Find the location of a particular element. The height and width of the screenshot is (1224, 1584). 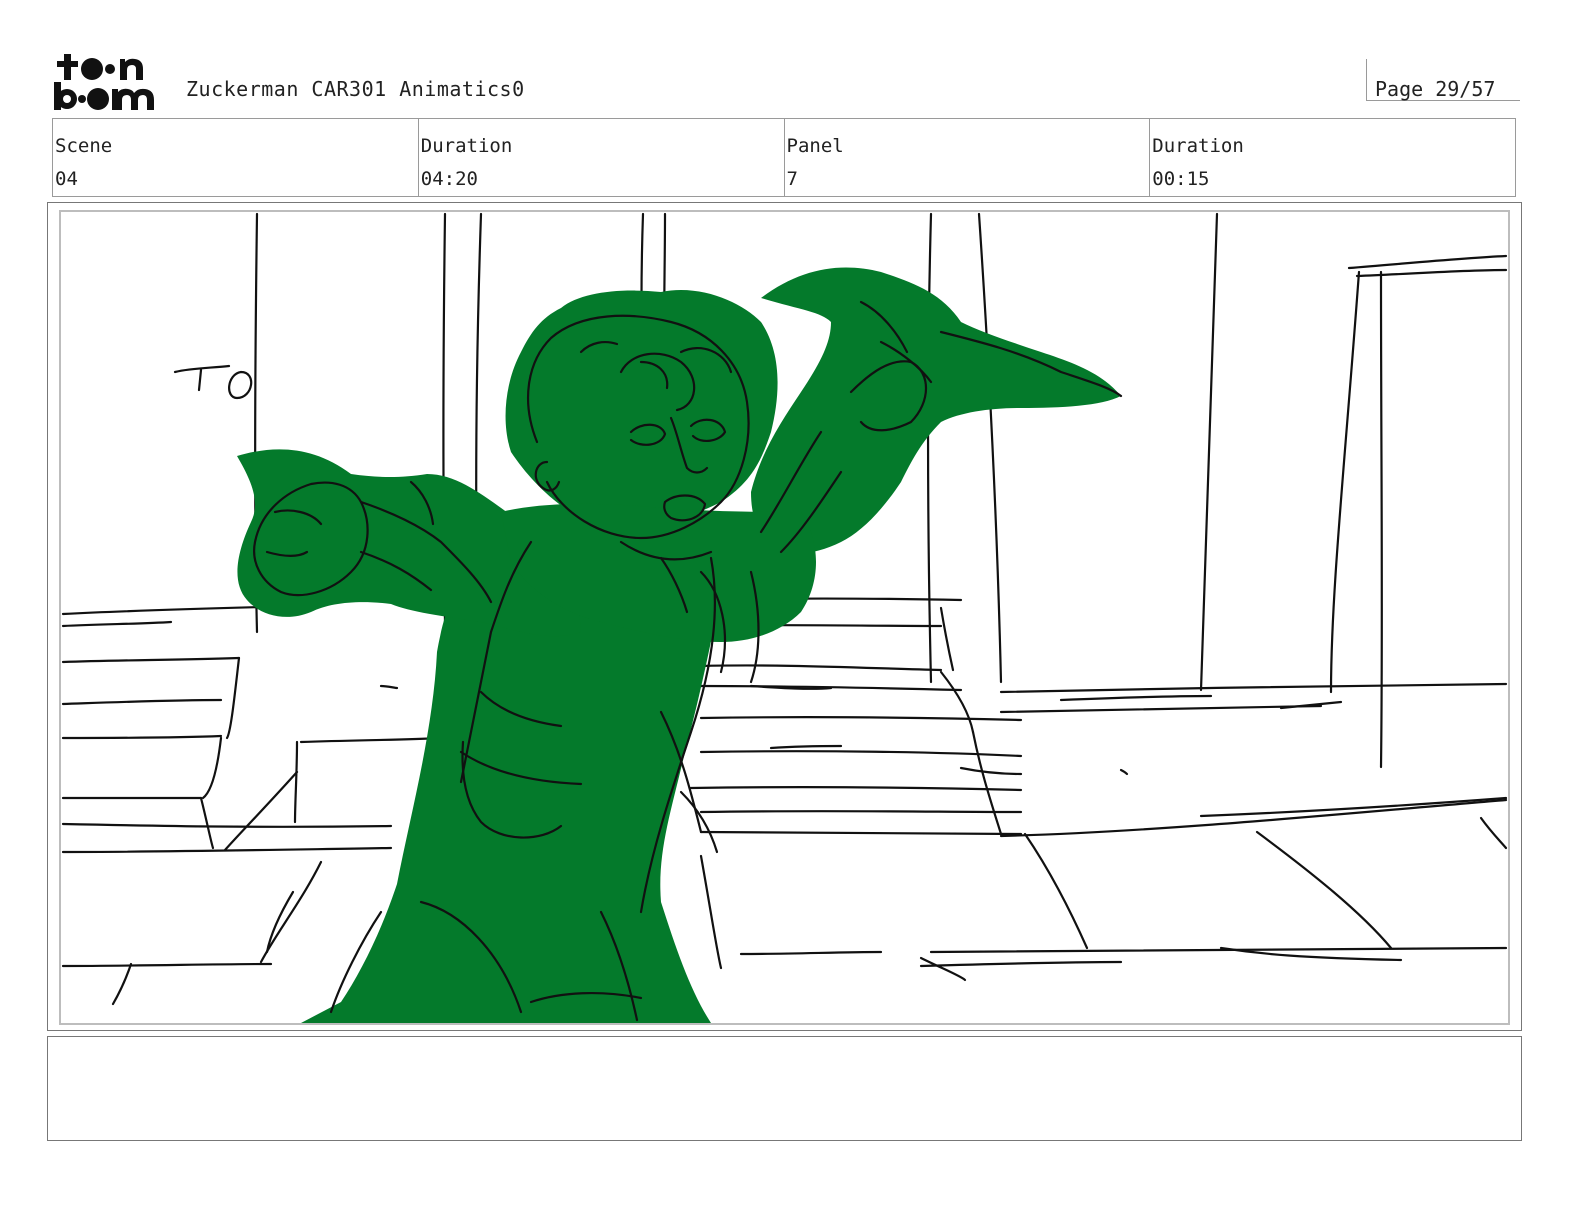

scene-label: Scene is located at coordinates (84, 146).